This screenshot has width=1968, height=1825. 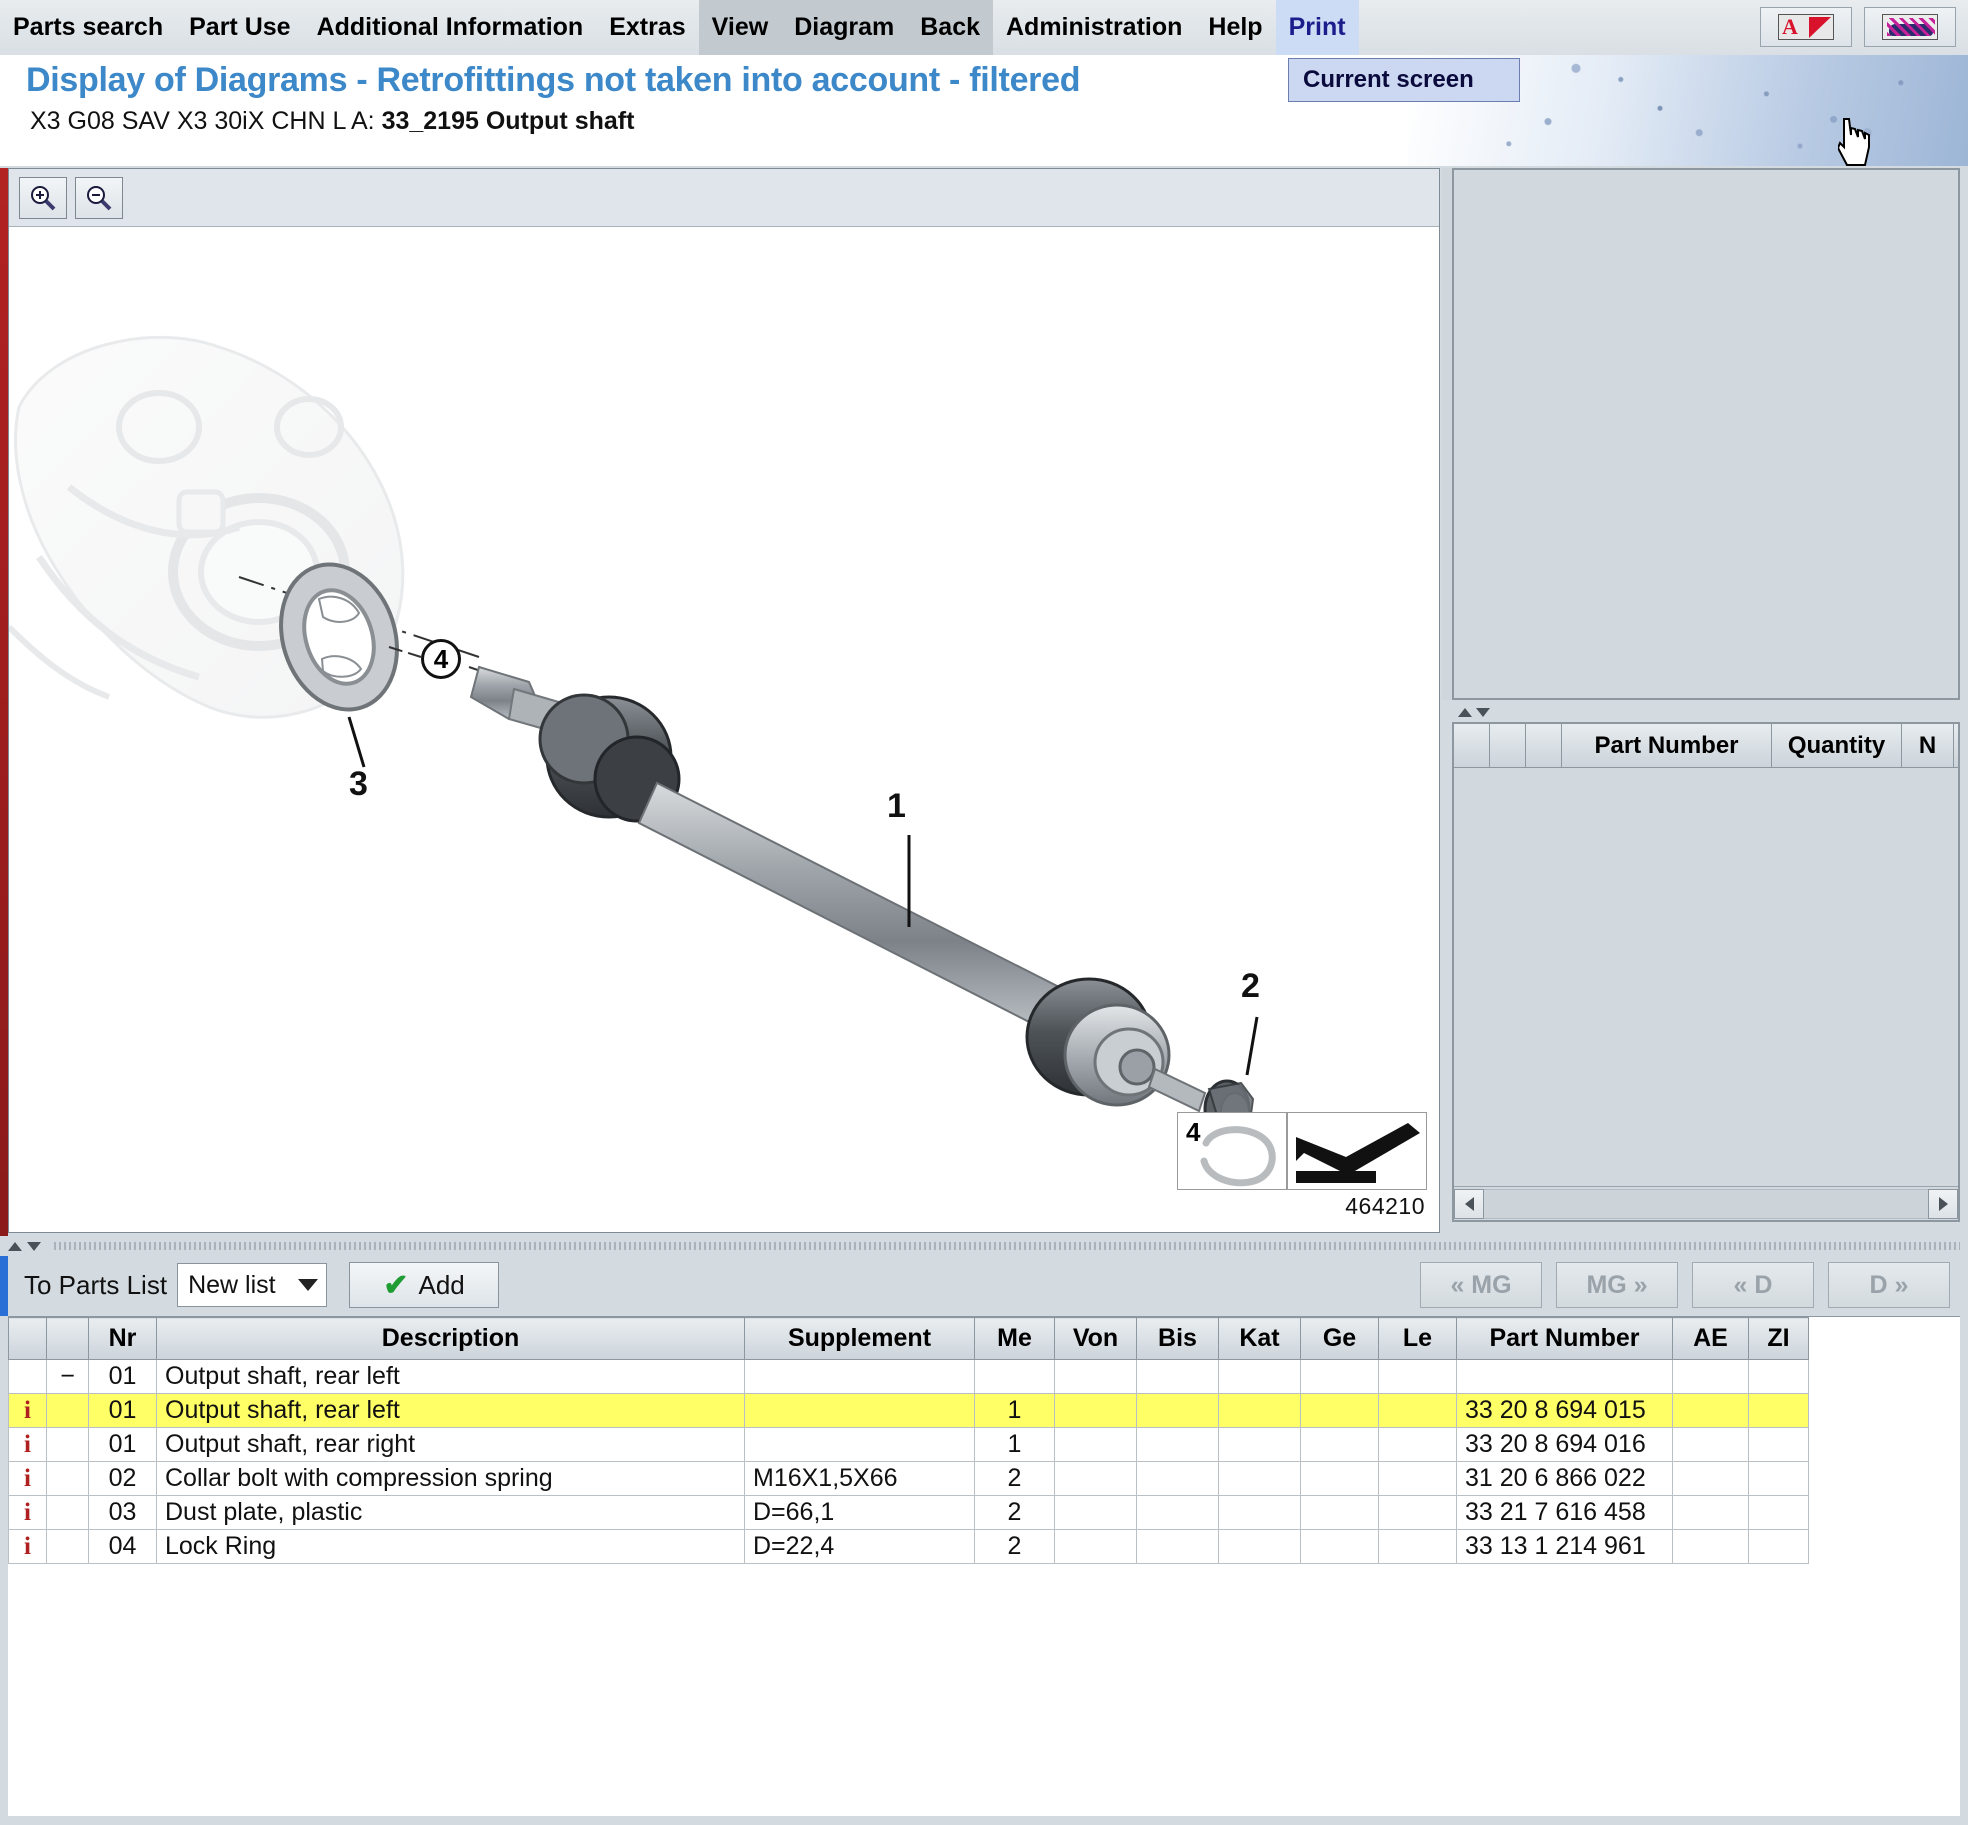 I want to click on right-table-col-n: N, so click(x=1928, y=745).